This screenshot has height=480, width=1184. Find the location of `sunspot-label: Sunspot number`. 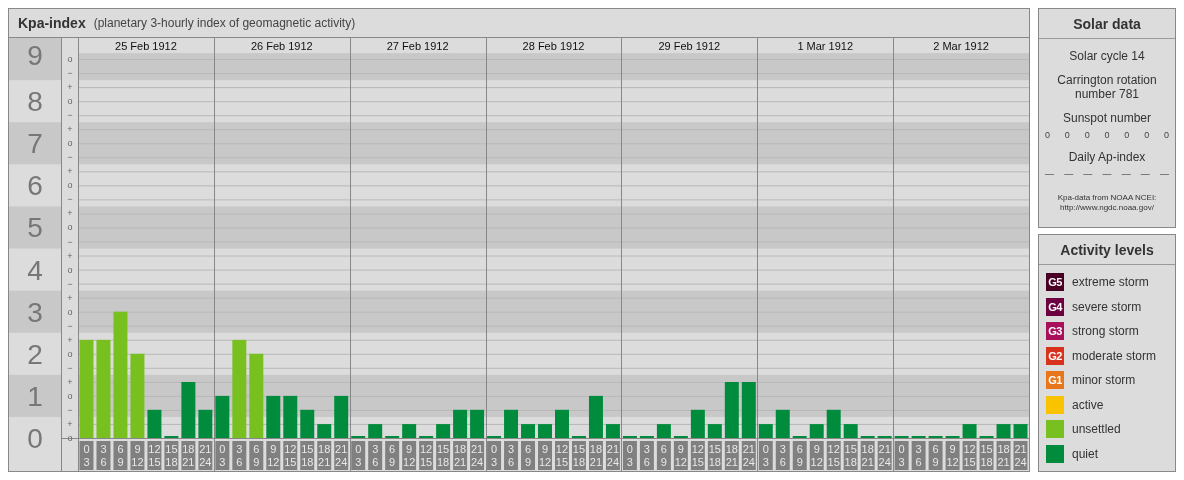

sunspot-label: Sunspot number is located at coordinates (1107, 118).